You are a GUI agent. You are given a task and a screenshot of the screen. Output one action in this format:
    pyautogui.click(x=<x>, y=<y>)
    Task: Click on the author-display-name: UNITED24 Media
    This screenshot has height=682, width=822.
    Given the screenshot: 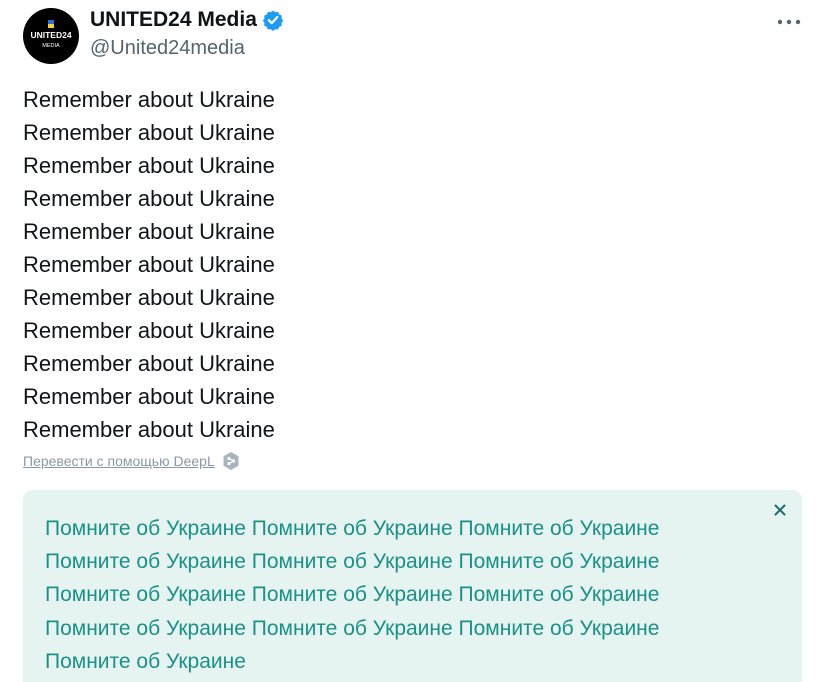 What is the action you would take?
    pyautogui.click(x=173, y=20)
    